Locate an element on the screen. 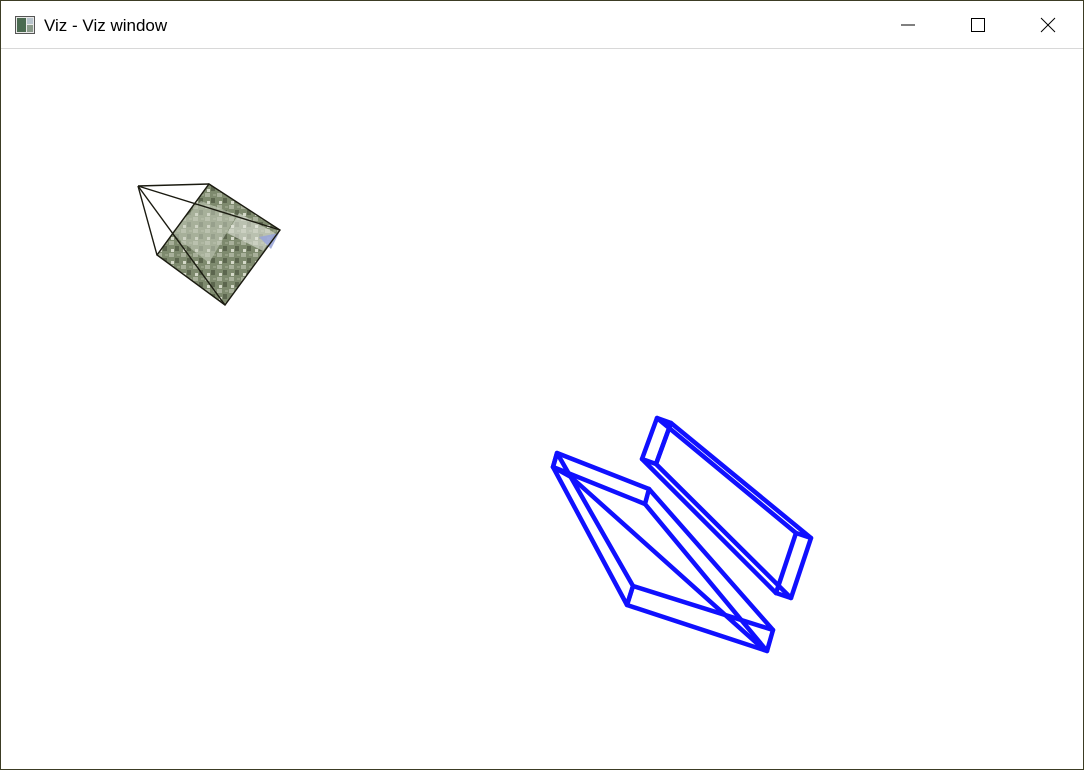 The height and width of the screenshot is (770, 1084). minimize-button is located at coordinates (908, 24).